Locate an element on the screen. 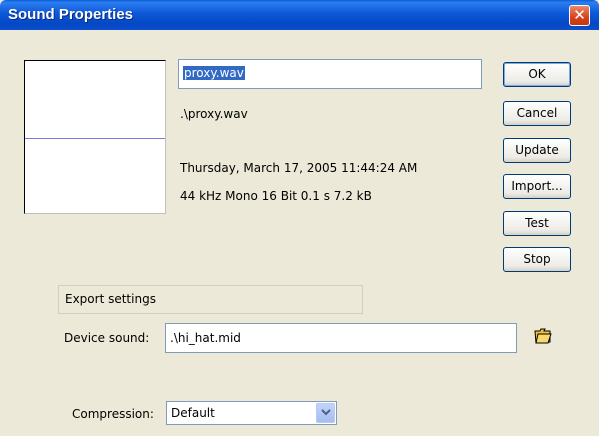 The height and width of the screenshot is (436, 599). export-settings-group: Export settings is located at coordinates (210, 299).